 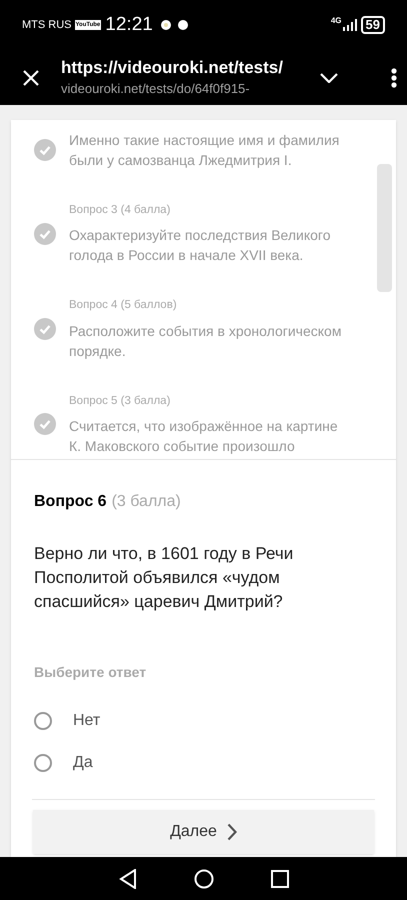 I want to click on carrier-name: MTS RUS, so click(x=47, y=25).